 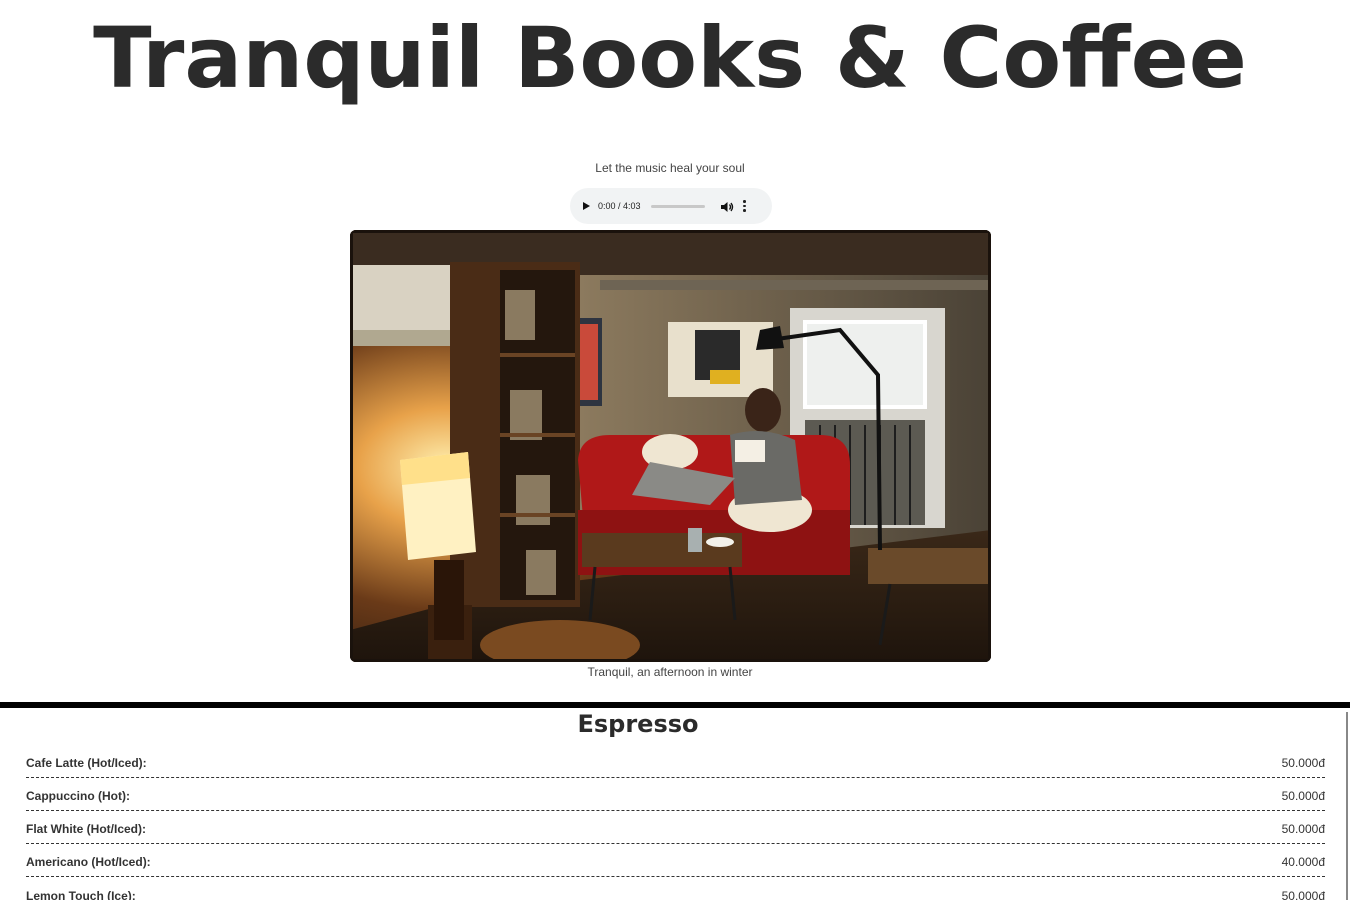 I want to click on menu-item-name: Americano (Hot/Iced):, so click(x=88, y=862).